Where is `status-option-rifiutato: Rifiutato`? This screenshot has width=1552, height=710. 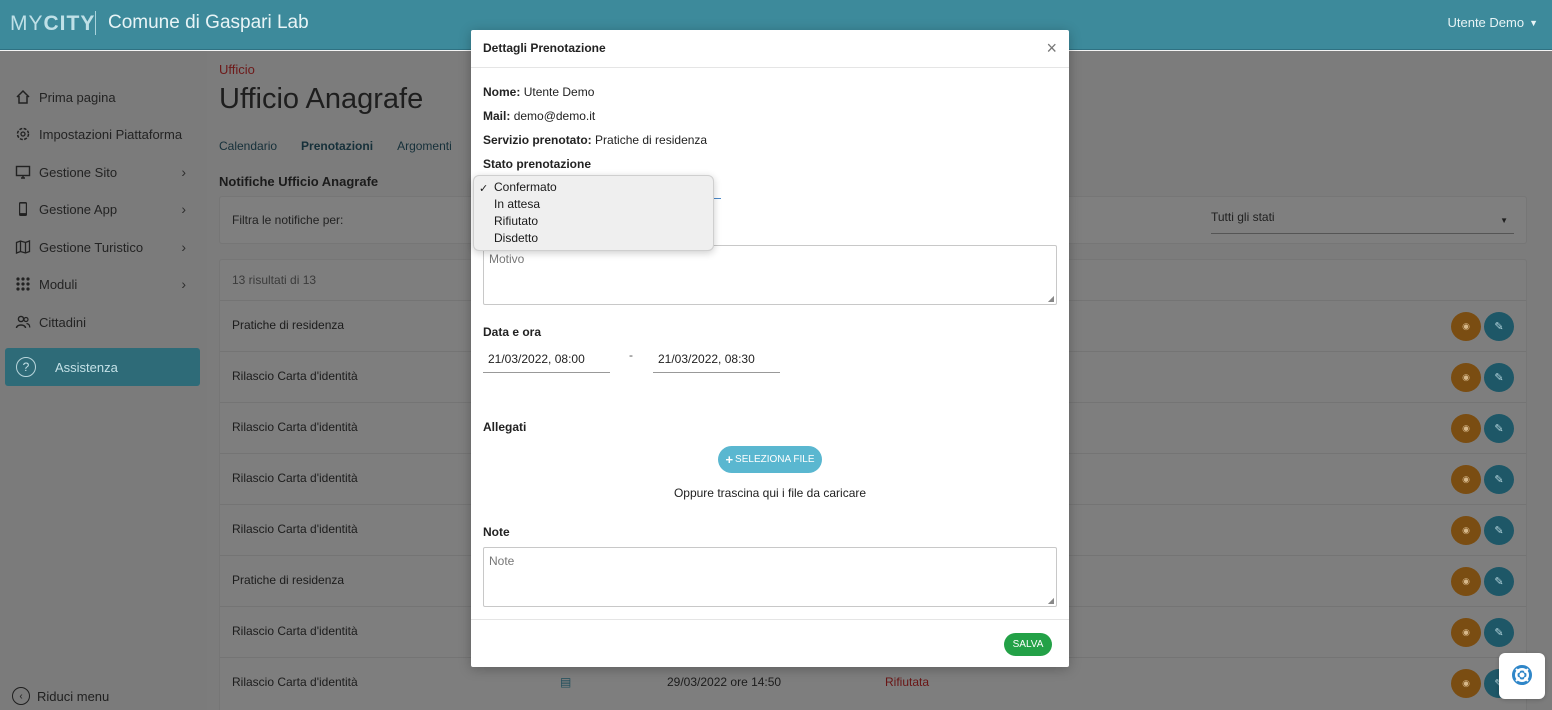 status-option-rifiutato: Rifiutato is located at coordinates (516, 222).